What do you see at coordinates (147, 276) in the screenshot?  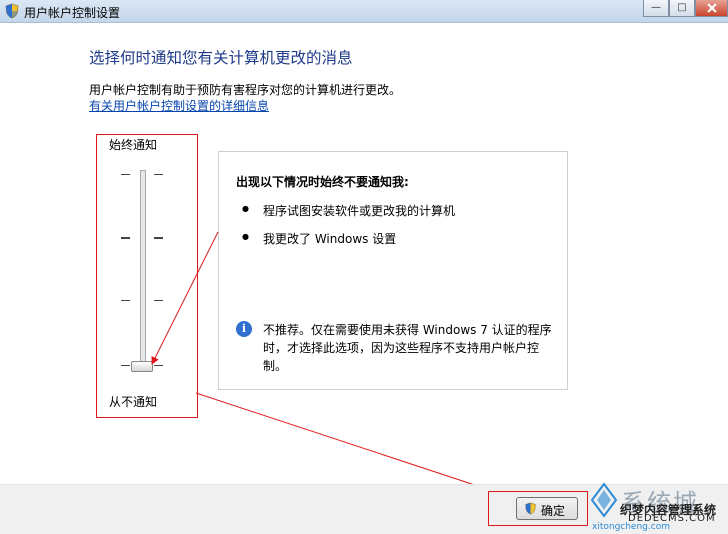 I see `slider-annotation-box` at bounding box center [147, 276].